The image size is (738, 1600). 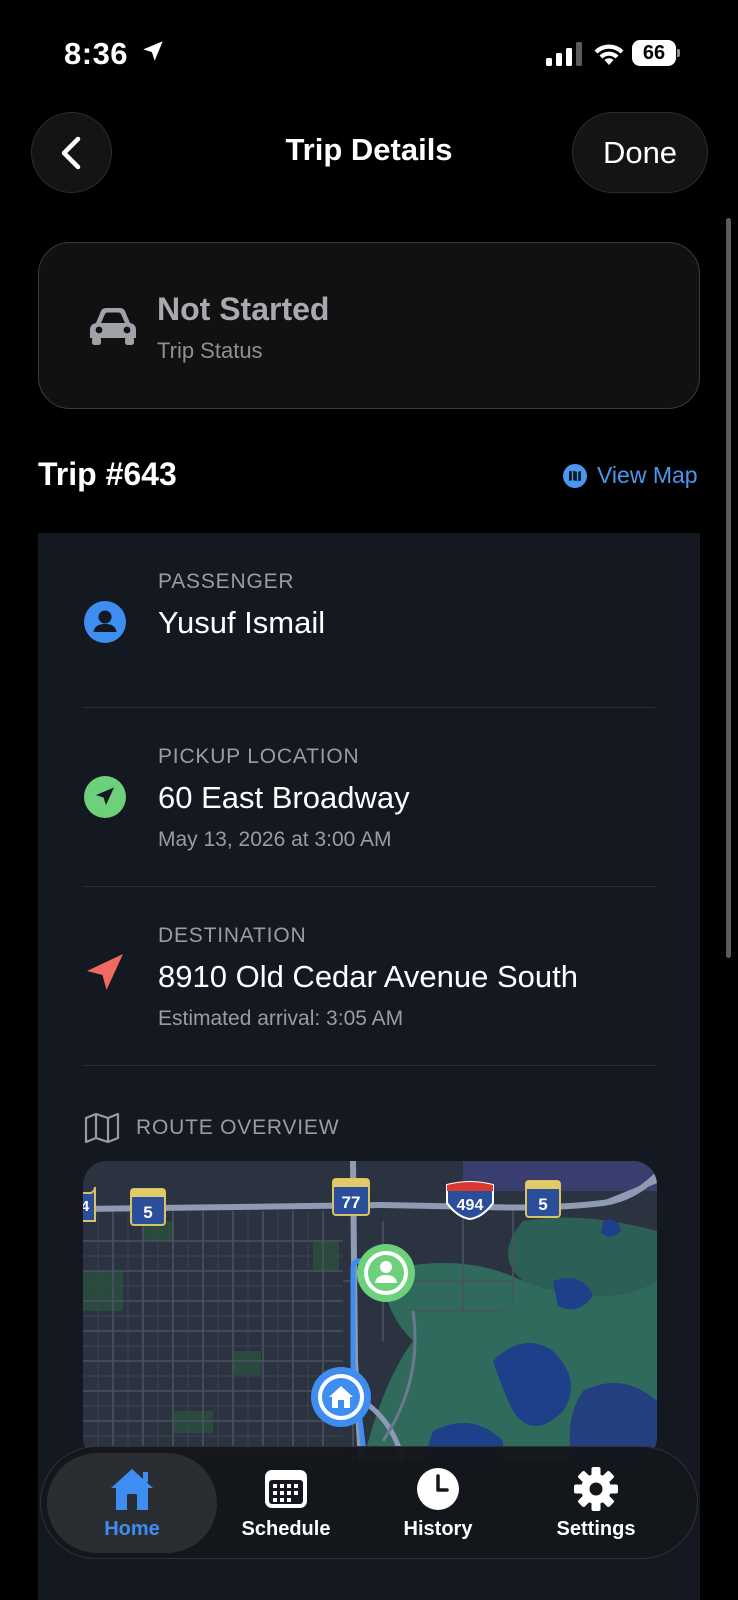 I want to click on destination-arrow-icon, so click(x=105, y=972).